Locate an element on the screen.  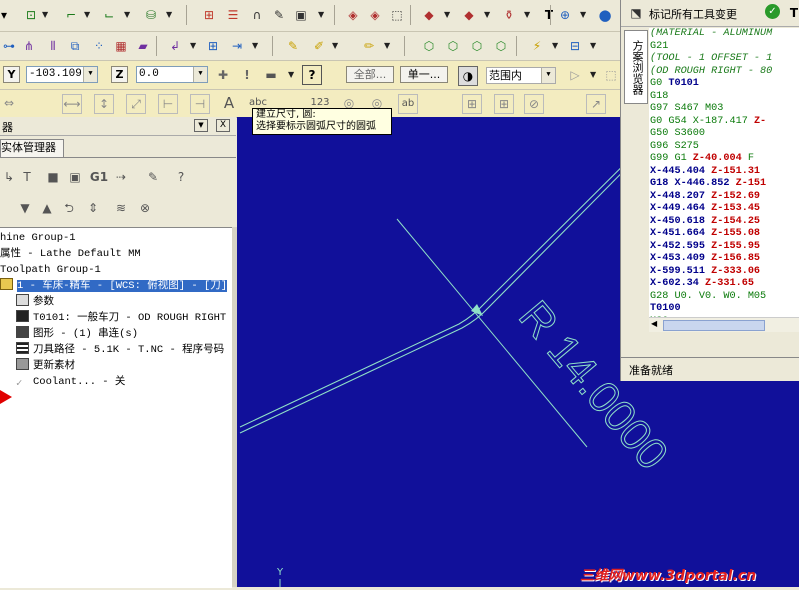
code-line: (TOOL - 1 OFFSET - 1 is located at coordinates (724, 59).